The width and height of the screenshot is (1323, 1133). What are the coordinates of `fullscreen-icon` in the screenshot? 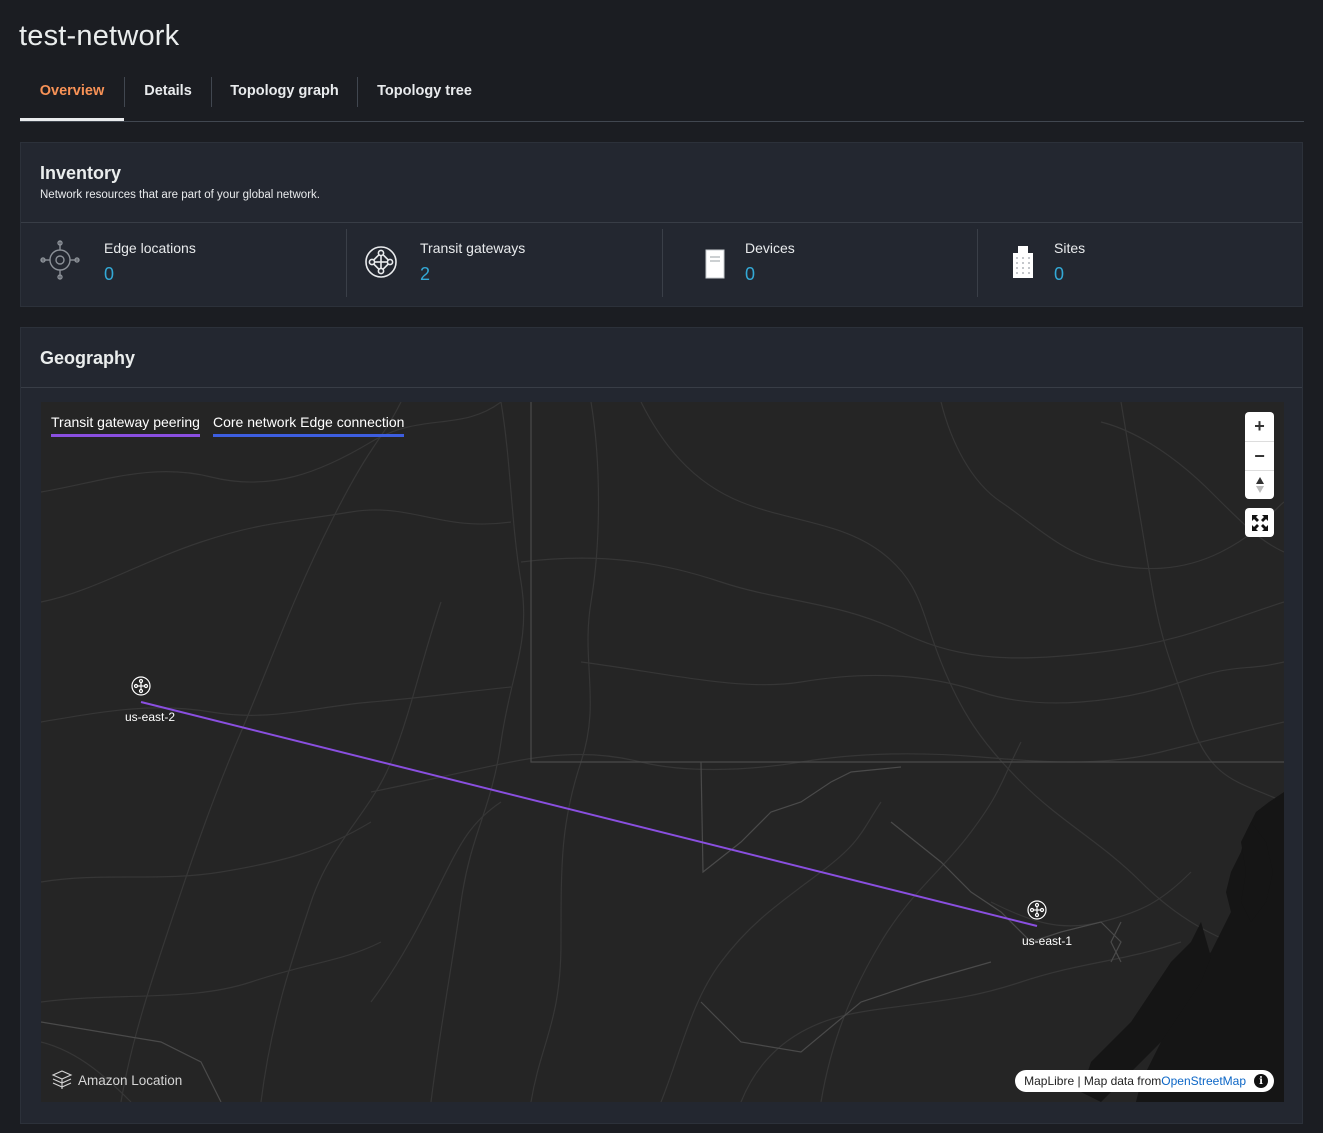 It's located at (1259, 522).